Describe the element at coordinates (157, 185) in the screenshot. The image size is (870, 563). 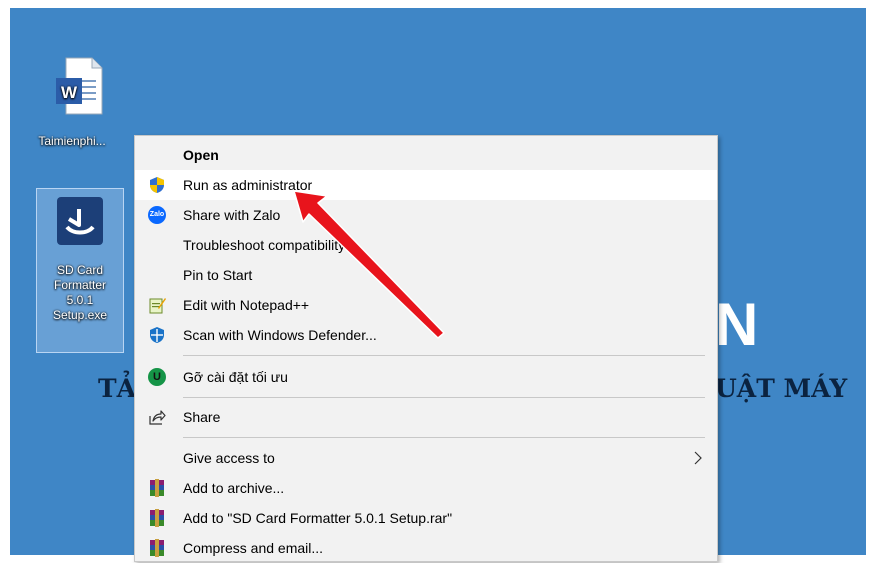
I see `uac-shield-icon` at that location.